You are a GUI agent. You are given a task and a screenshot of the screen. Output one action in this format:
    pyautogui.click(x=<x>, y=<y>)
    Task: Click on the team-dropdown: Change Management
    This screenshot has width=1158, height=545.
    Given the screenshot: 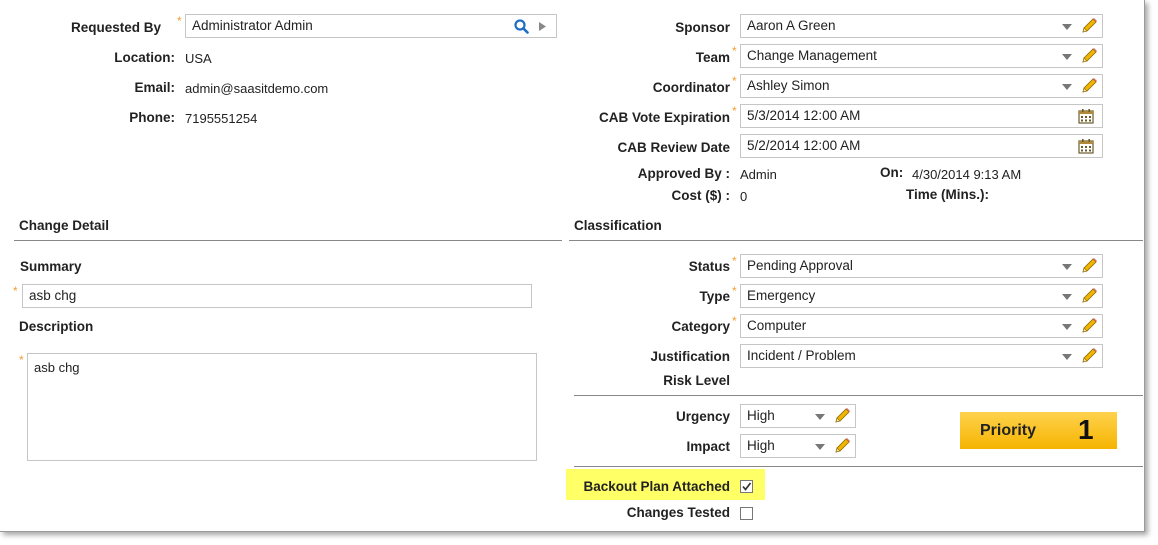 What is the action you would take?
    pyautogui.click(x=921, y=56)
    